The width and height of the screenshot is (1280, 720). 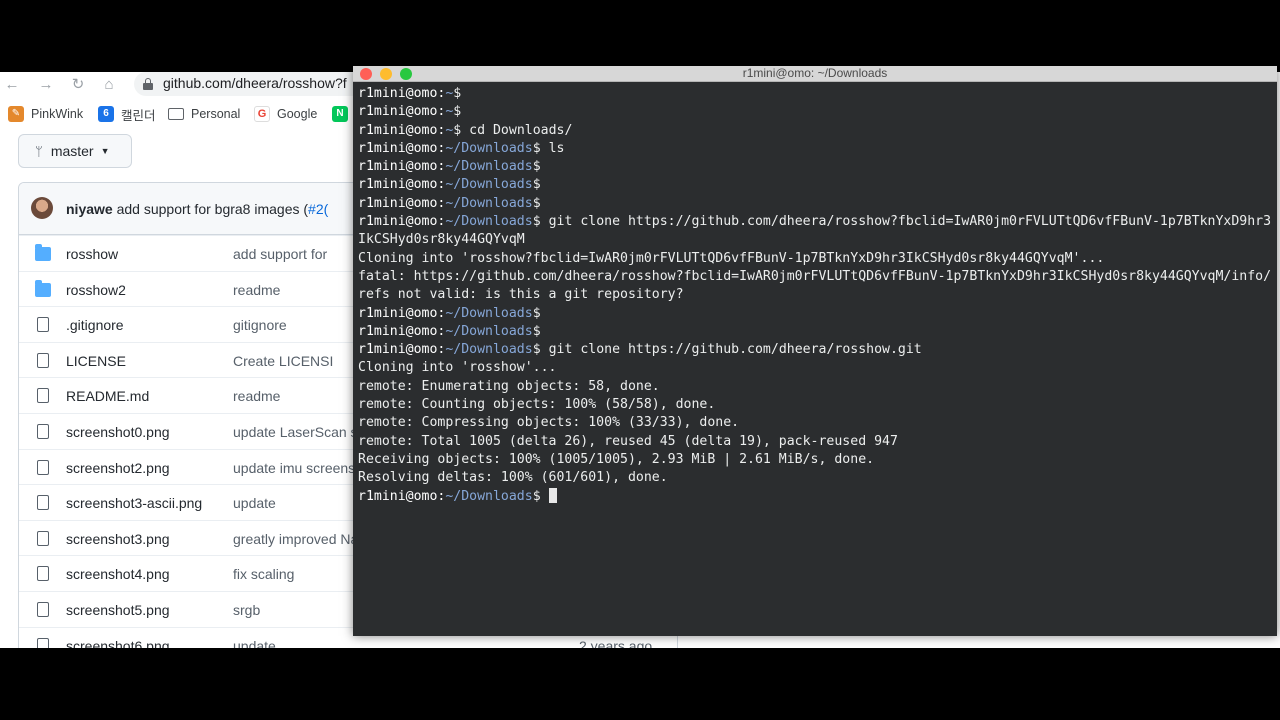 What do you see at coordinates (78, 85) in the screenshot?
I see `reload-icon: ↻` at bounding box center [78, 85].